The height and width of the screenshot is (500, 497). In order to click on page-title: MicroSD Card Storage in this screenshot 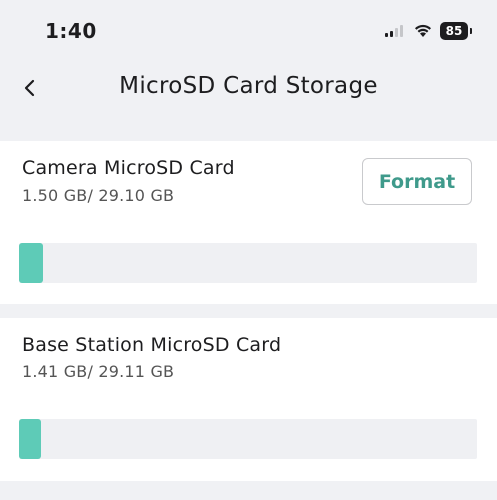, I will do `click(248, 86)`.